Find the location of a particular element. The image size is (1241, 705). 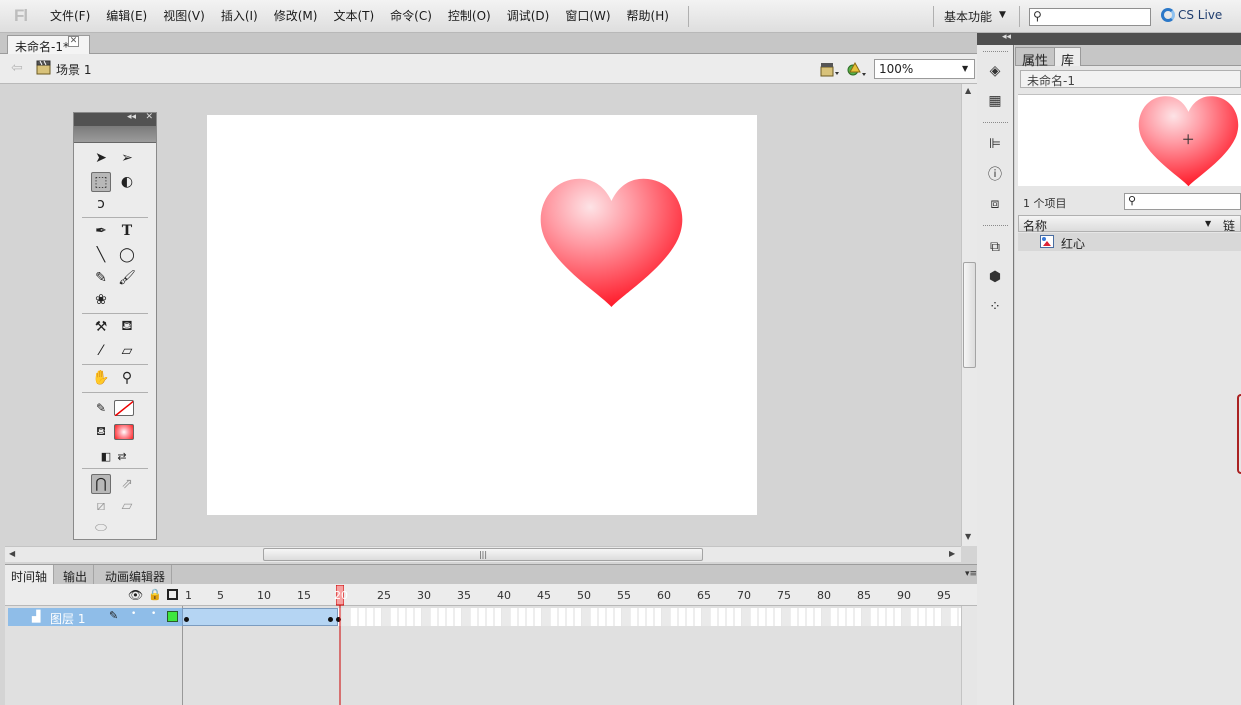

tools-titlebar: ◂◂ ✕ is located at coordinates (115, 119).